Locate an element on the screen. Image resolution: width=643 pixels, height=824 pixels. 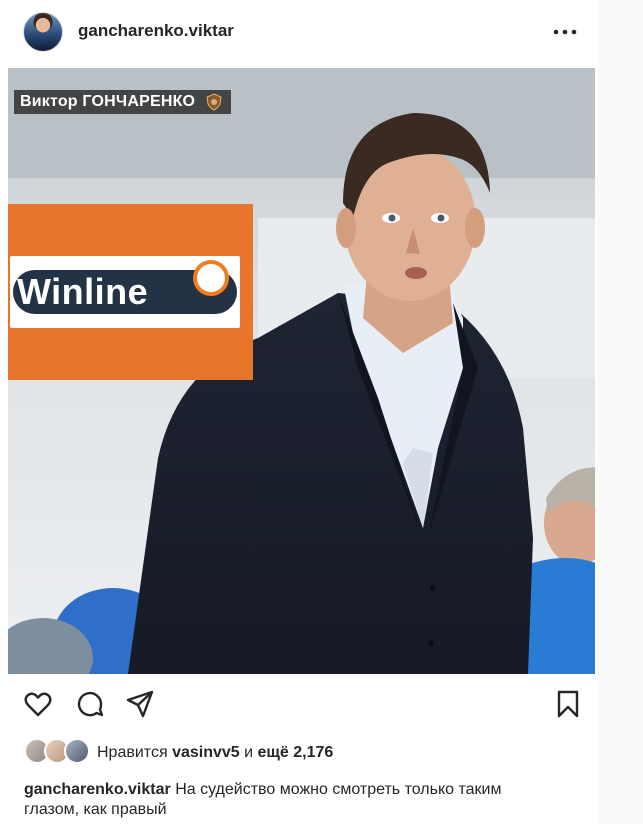
post-actions is located at coordinates (298, 704).